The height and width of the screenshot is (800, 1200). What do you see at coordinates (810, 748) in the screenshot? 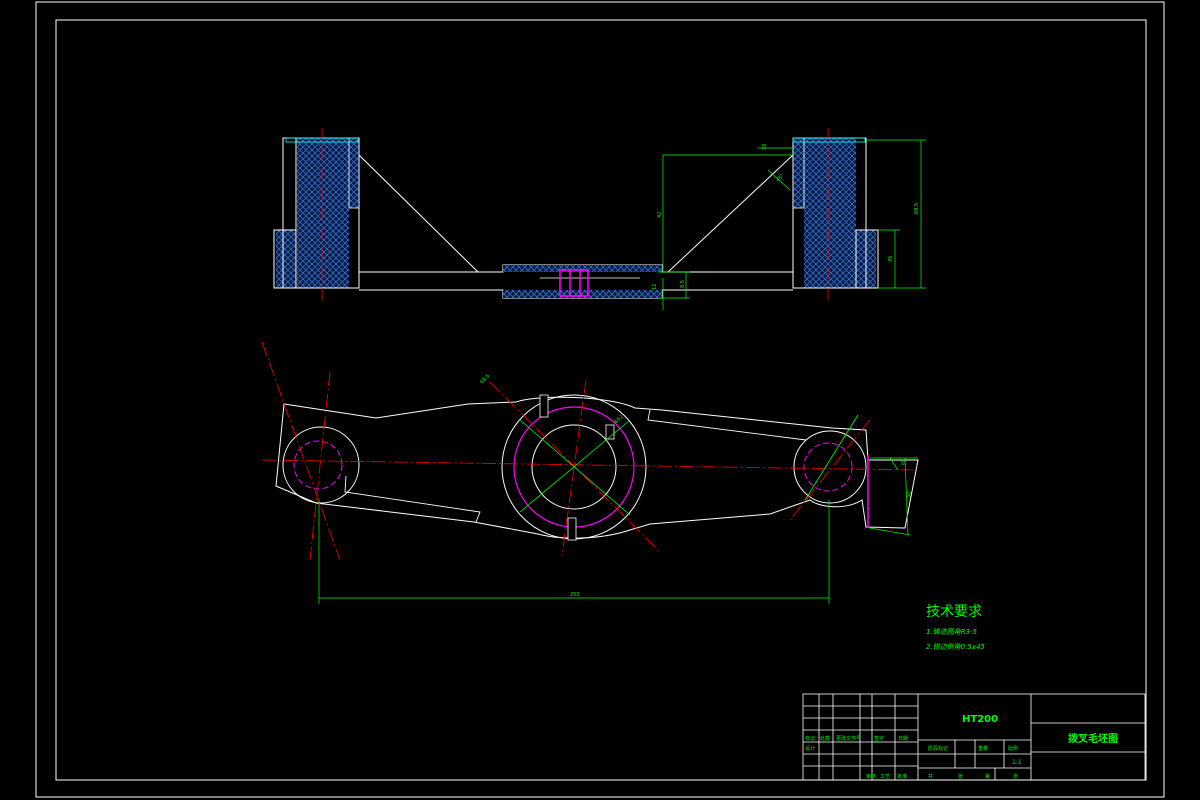
I see `tb-label-design: 设计` at bounding box center [810, 748].